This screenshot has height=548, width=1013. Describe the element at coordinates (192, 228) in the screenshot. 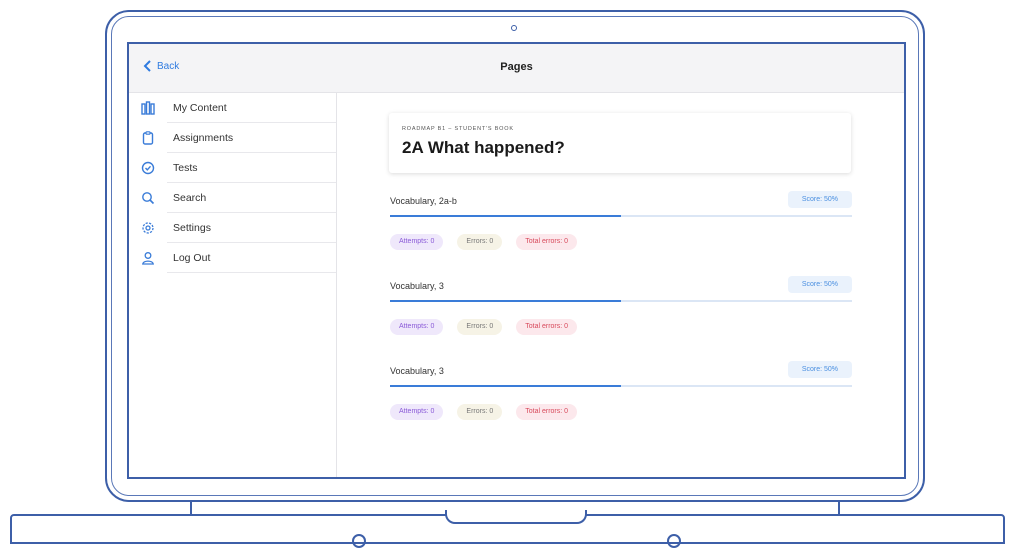

I see `sidebar-item-label: Settings` at that location.